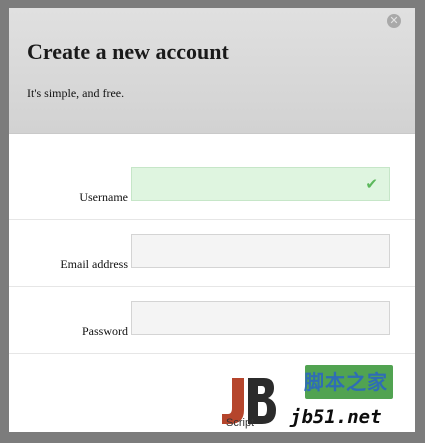 Image resolution: width=425 pixels, height=443 pixels. What do you see at coordinates (346, 382) in the screenshot?
I see `watermark-chinese-text: 脚本之家` at bounding box center [346, 382].